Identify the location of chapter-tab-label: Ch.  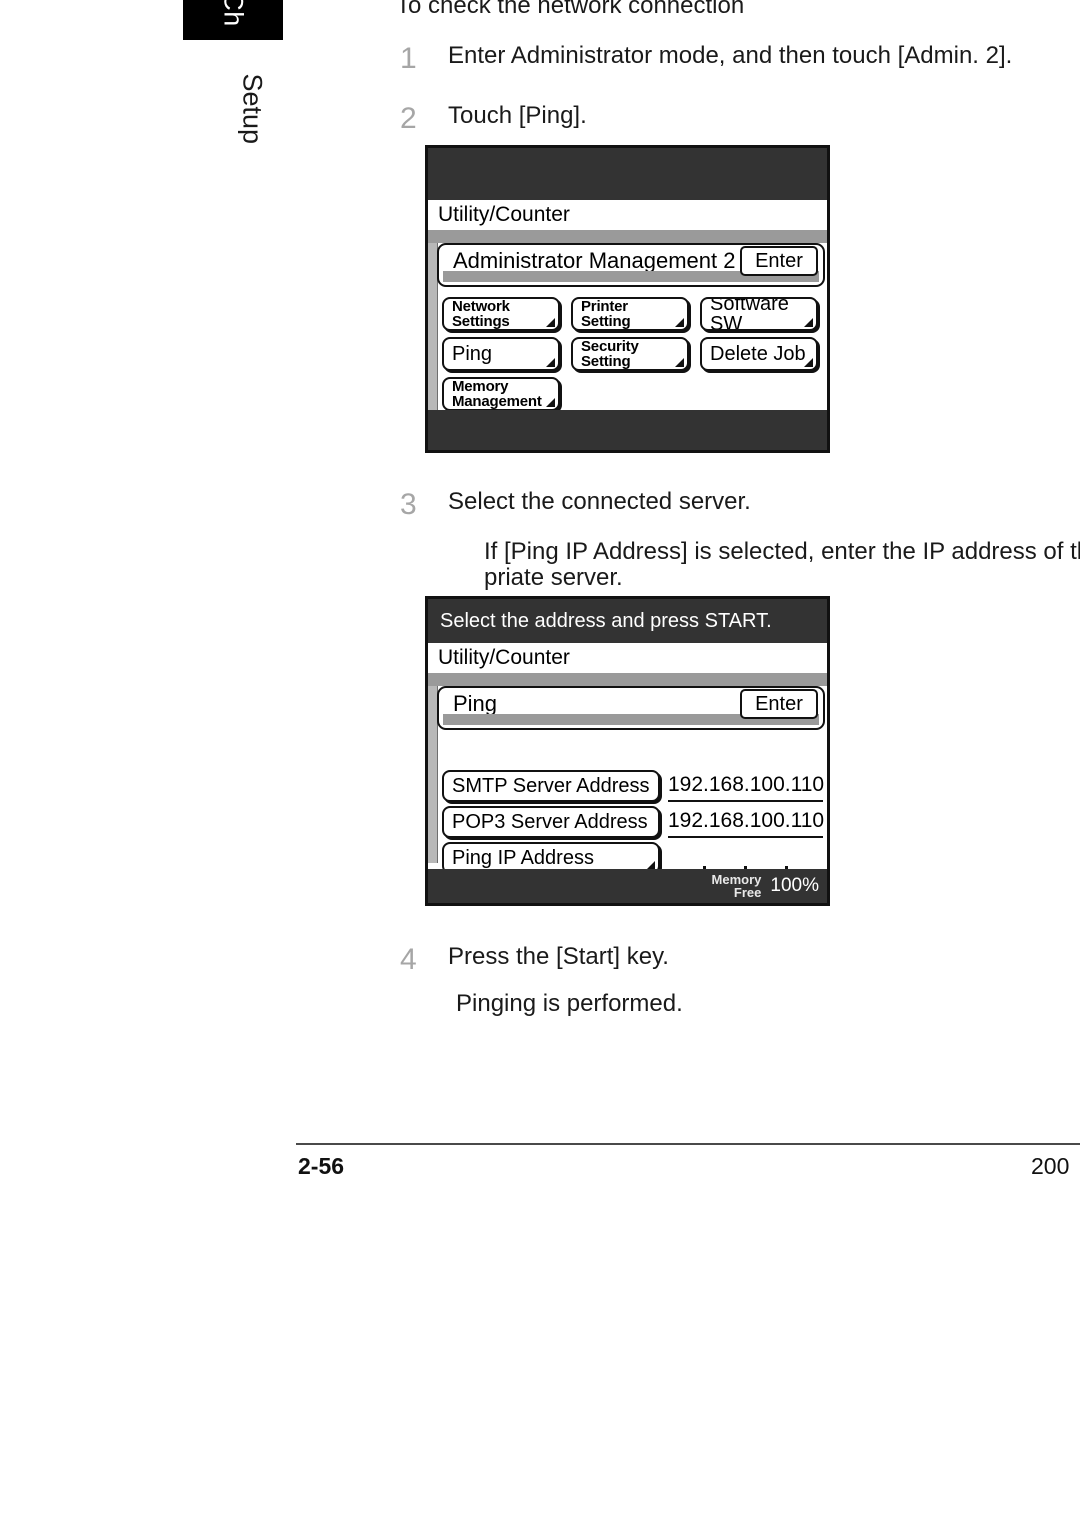
(233, 13).